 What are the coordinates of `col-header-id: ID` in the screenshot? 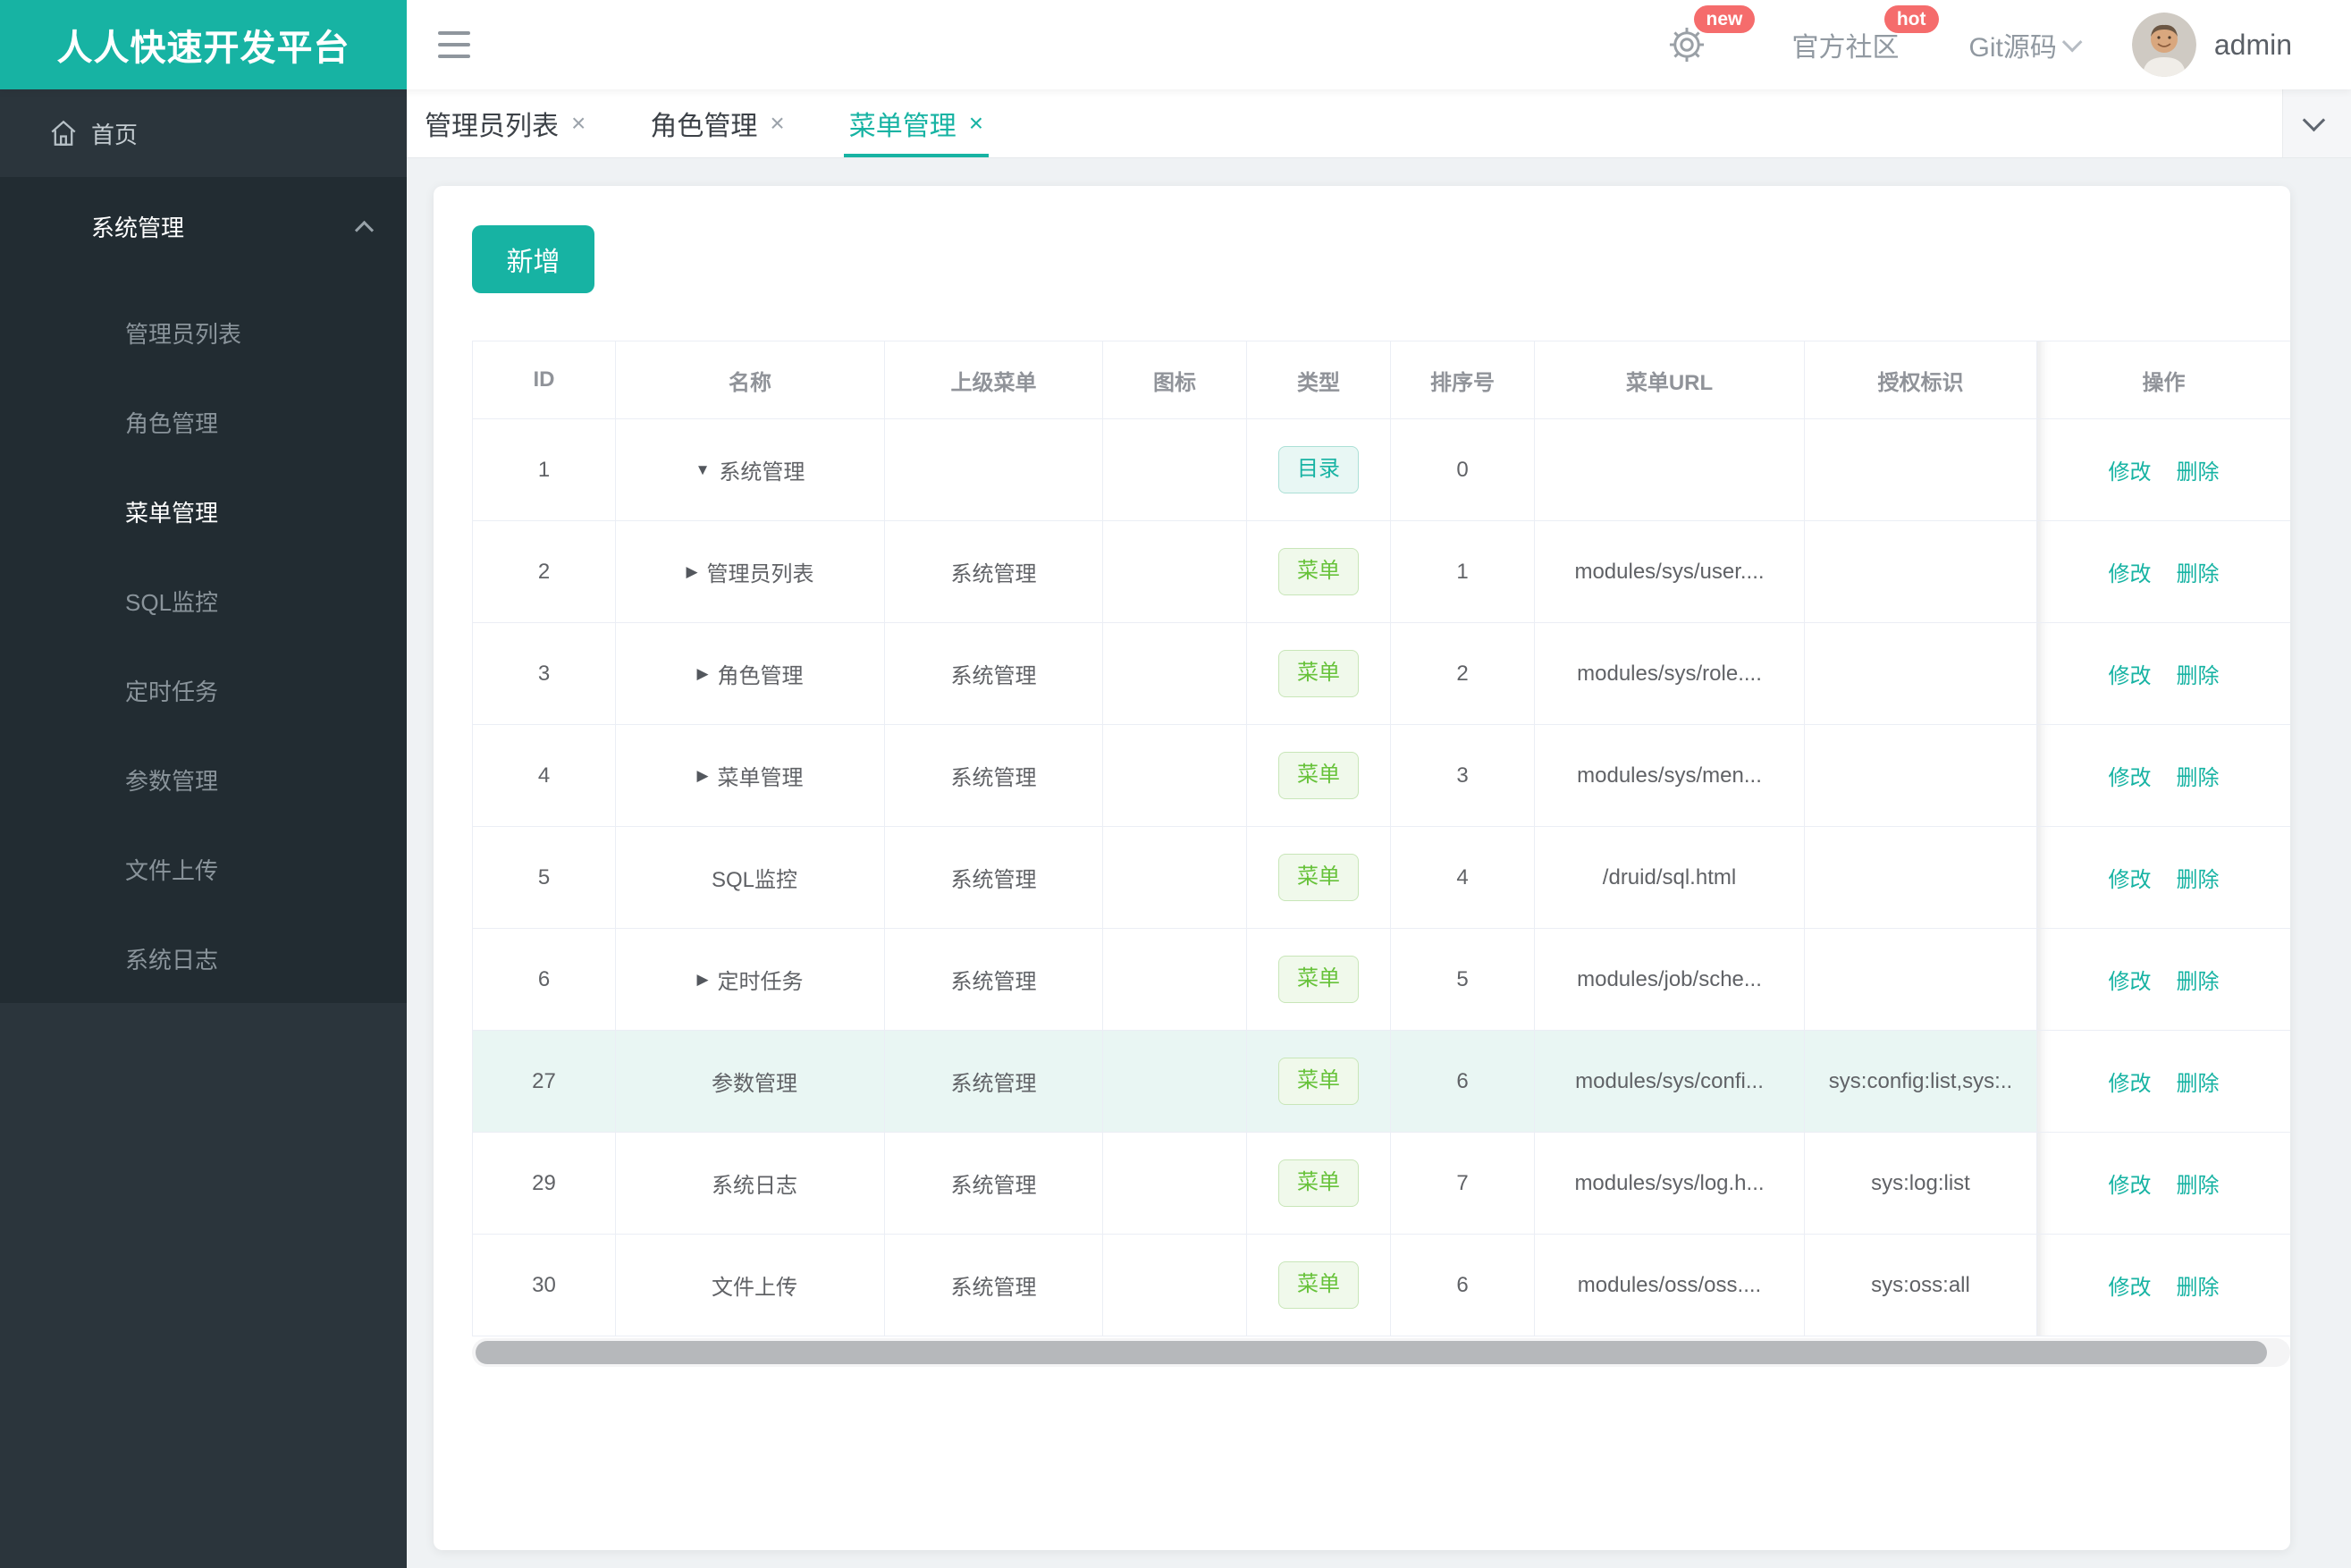 It's located at (544, 380).